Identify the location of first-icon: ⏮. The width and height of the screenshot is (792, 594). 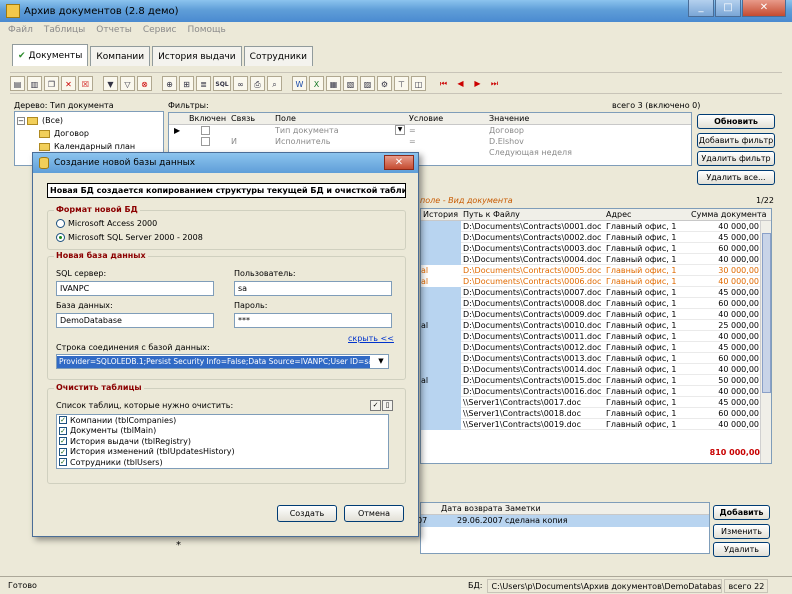
(443, 83).